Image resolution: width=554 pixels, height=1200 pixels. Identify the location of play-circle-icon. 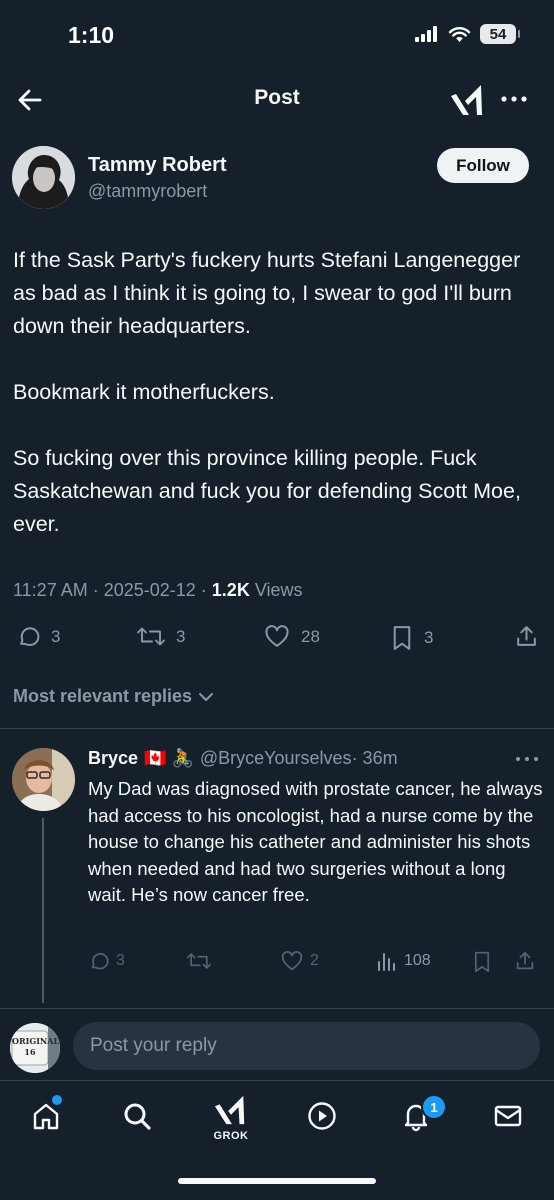
(322, 1116).